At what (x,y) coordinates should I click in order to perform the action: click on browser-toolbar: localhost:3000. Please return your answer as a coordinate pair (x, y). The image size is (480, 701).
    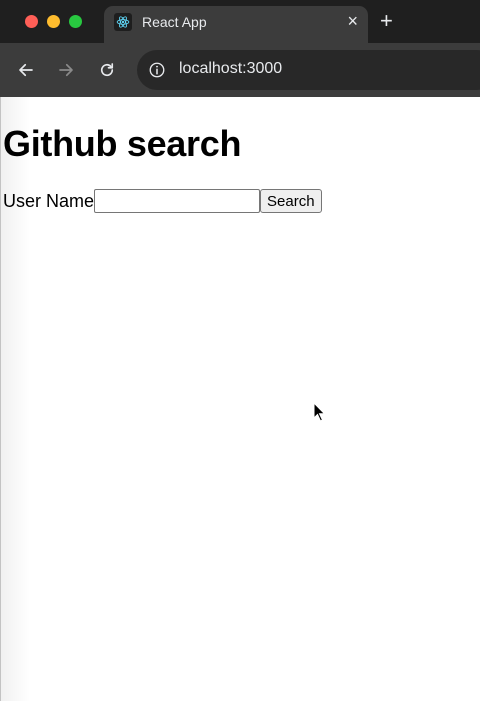
    Looking at the image, I should click on (240, 70).